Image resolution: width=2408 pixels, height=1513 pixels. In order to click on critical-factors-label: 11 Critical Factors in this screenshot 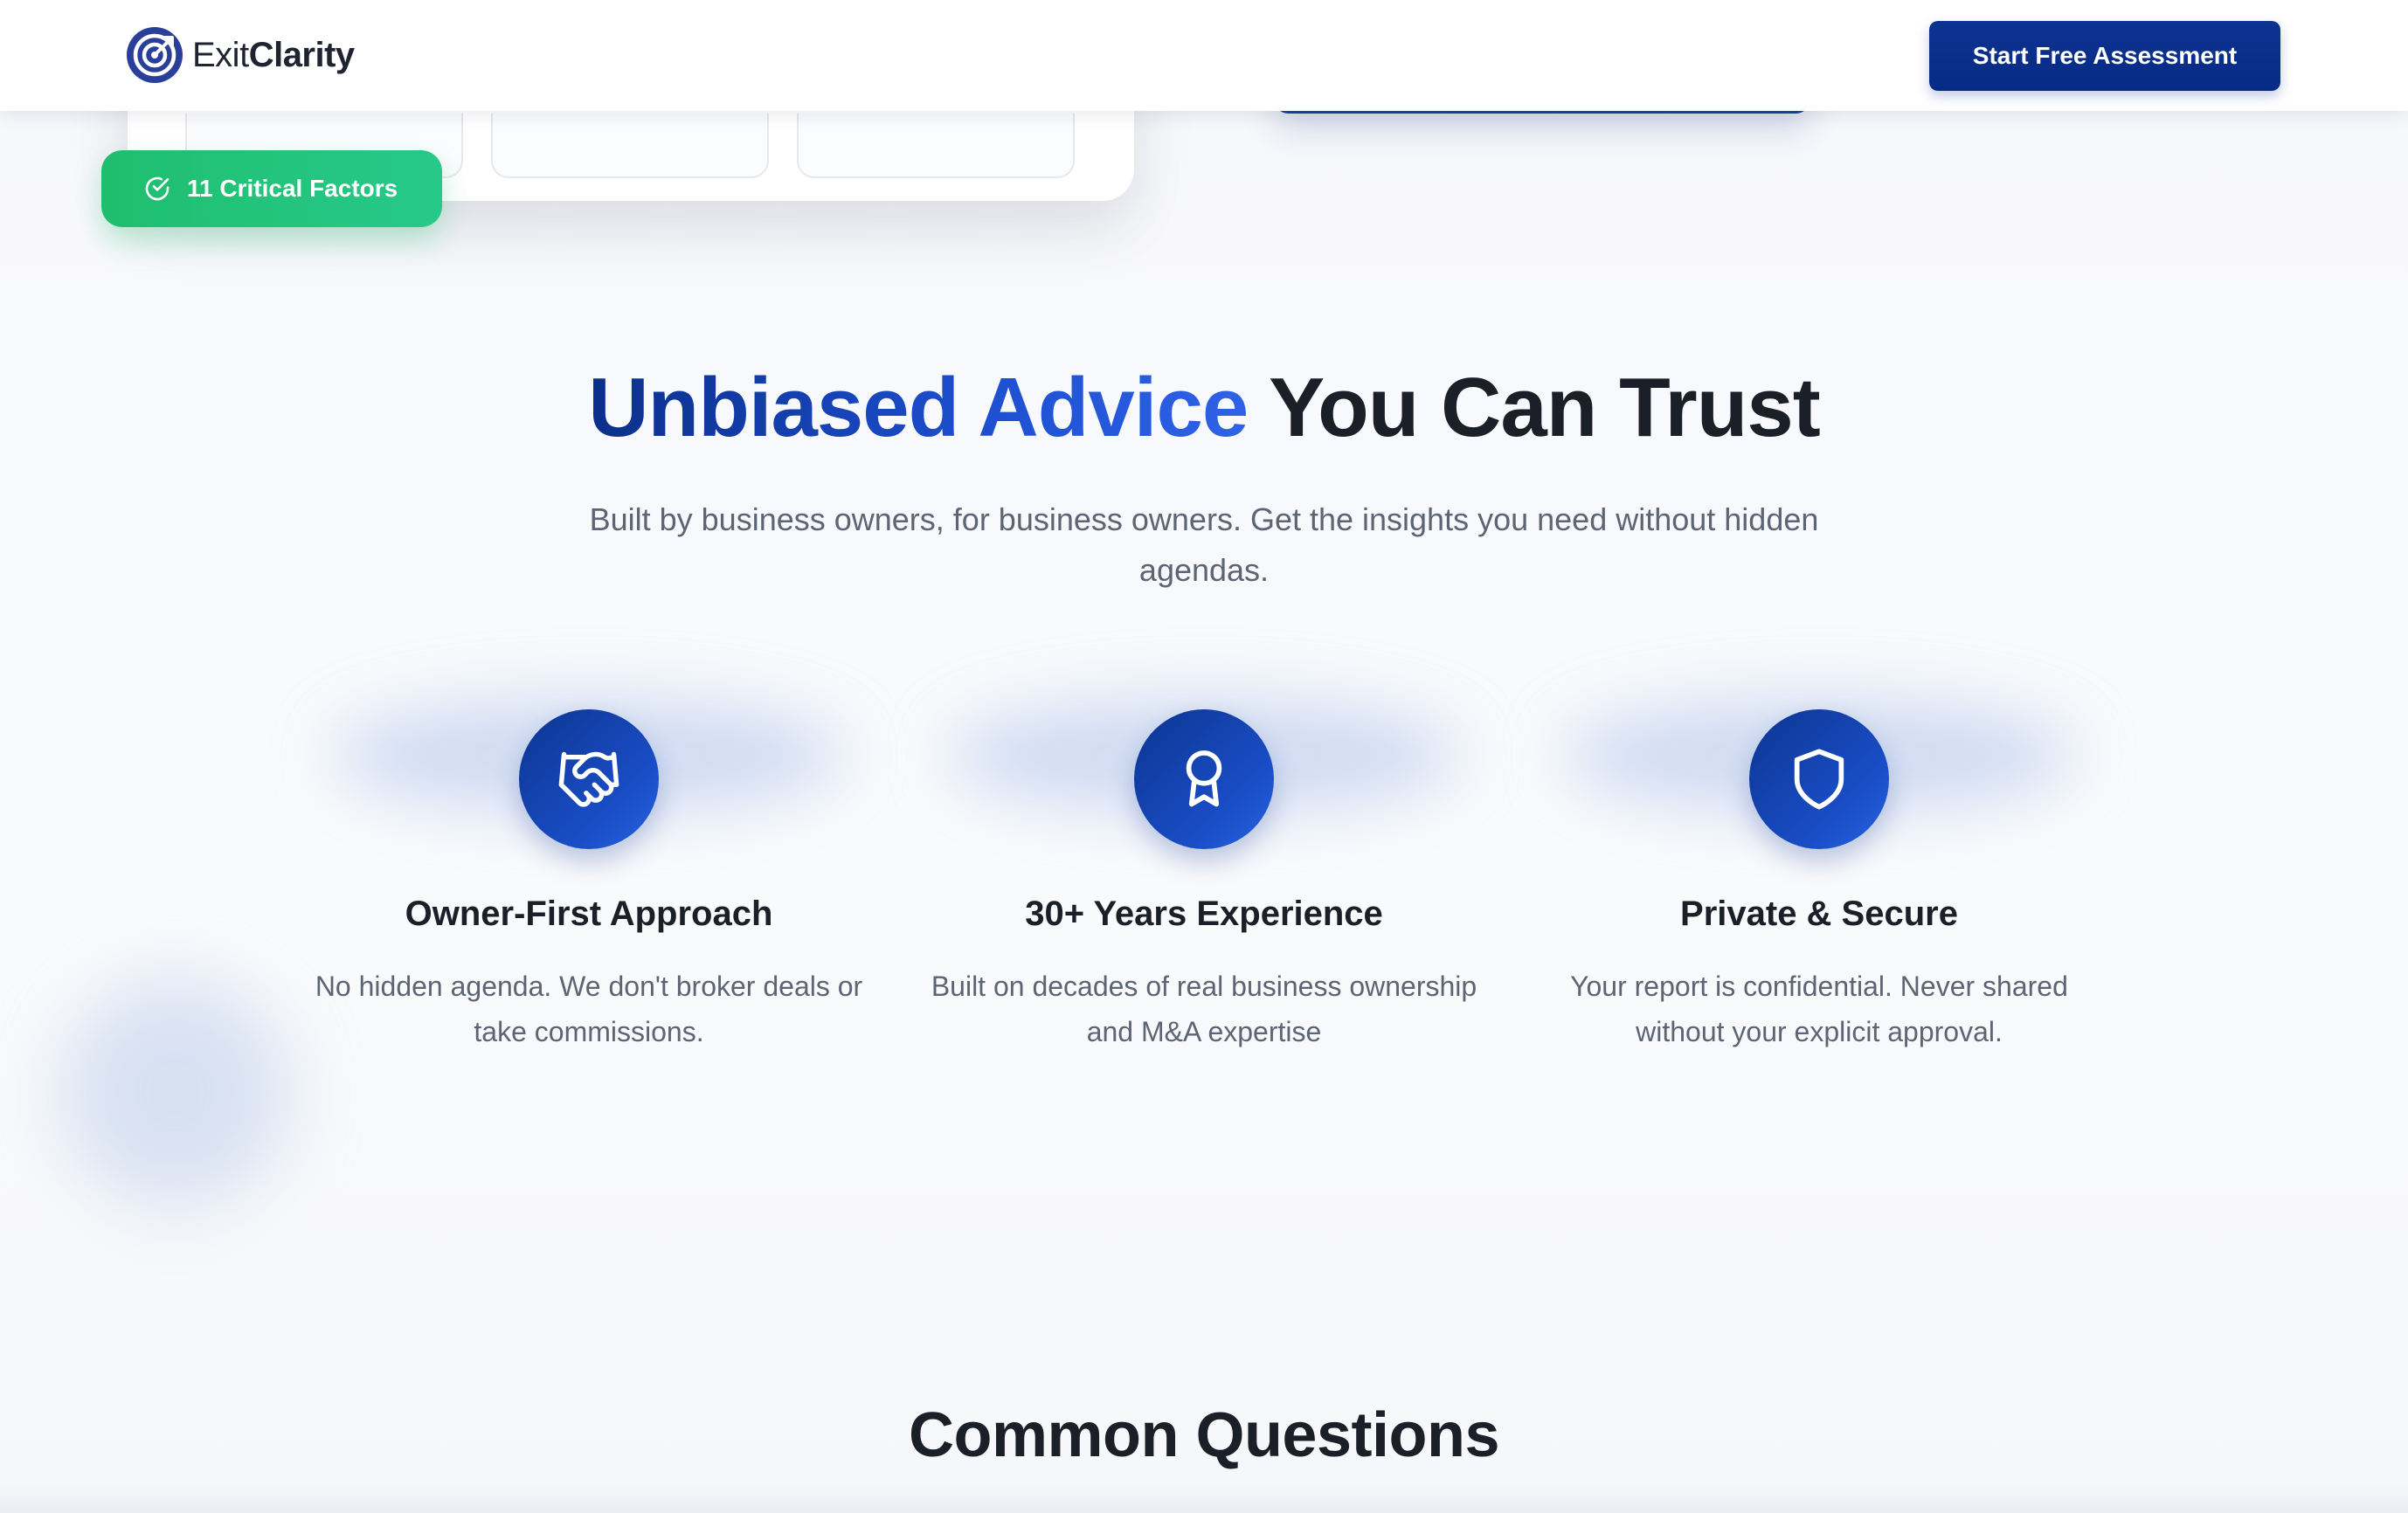, I will do `click(292, 188)`.